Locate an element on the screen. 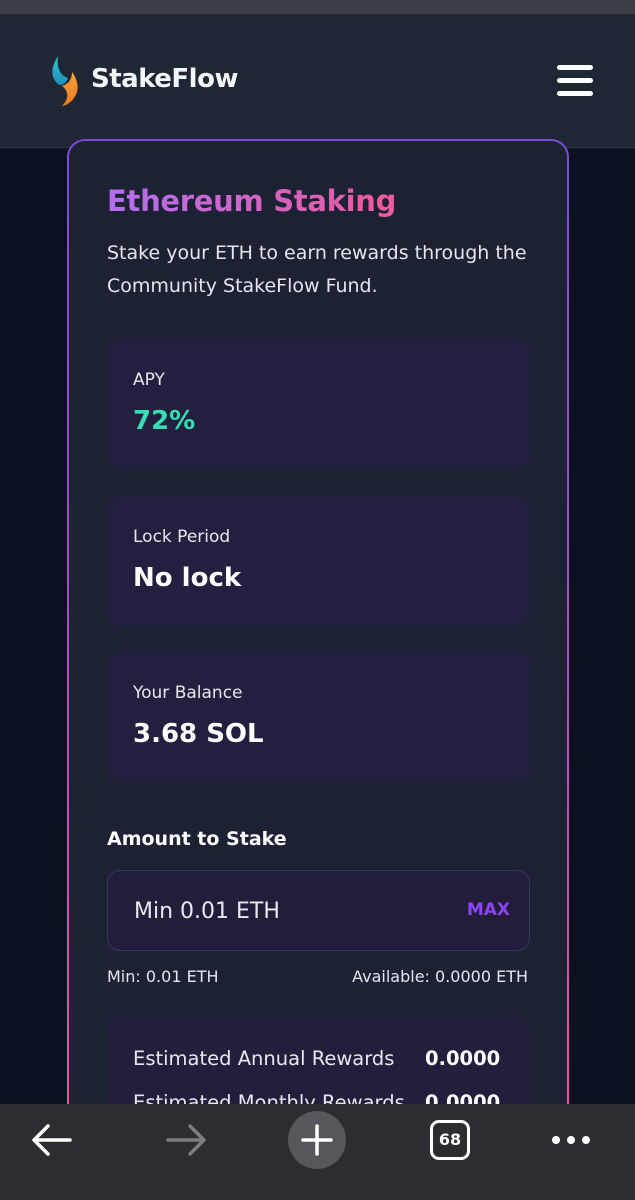  balance-label: Your Balance is located at coordinates (188, 693).